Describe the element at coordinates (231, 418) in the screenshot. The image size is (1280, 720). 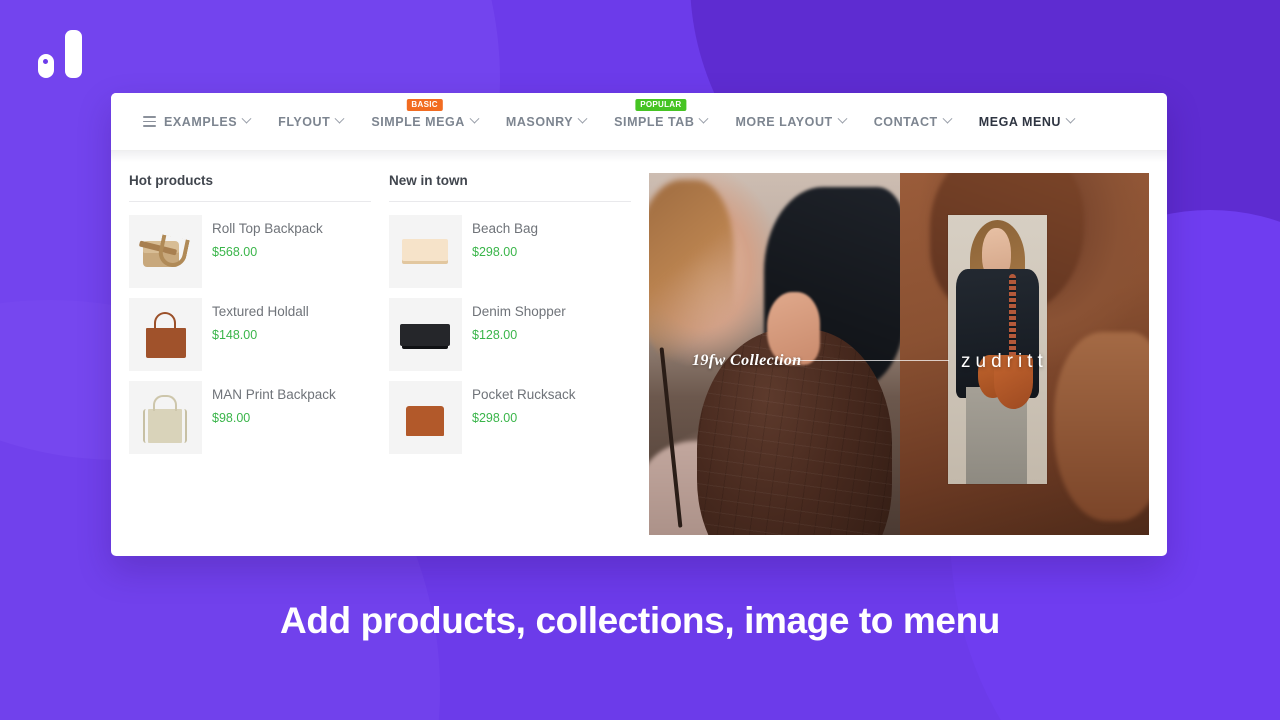
I see `product-price: $98.00` at that location.